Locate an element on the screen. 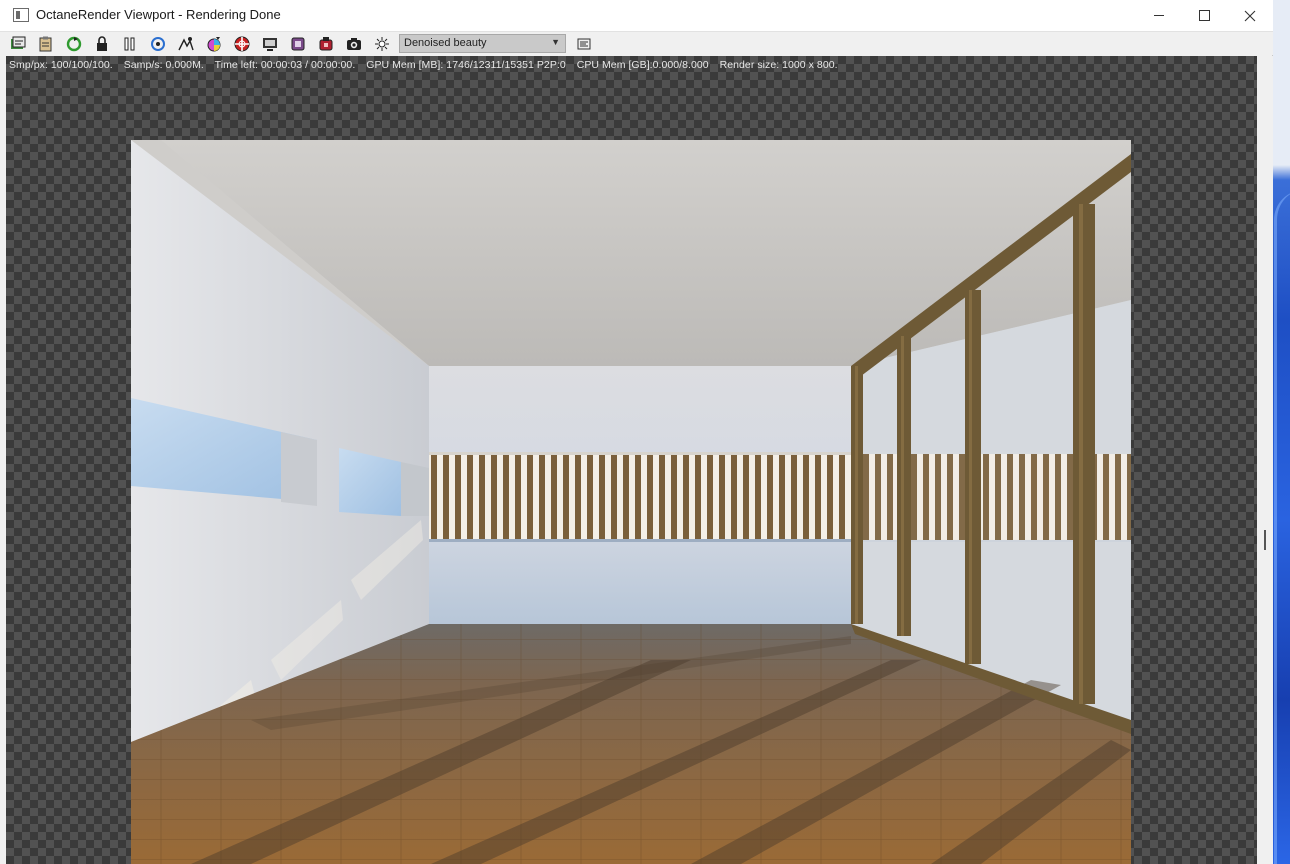 Image resolution: width=1290 pixels, height=864 pixels. camera-button is located at coordinates (354, 44).